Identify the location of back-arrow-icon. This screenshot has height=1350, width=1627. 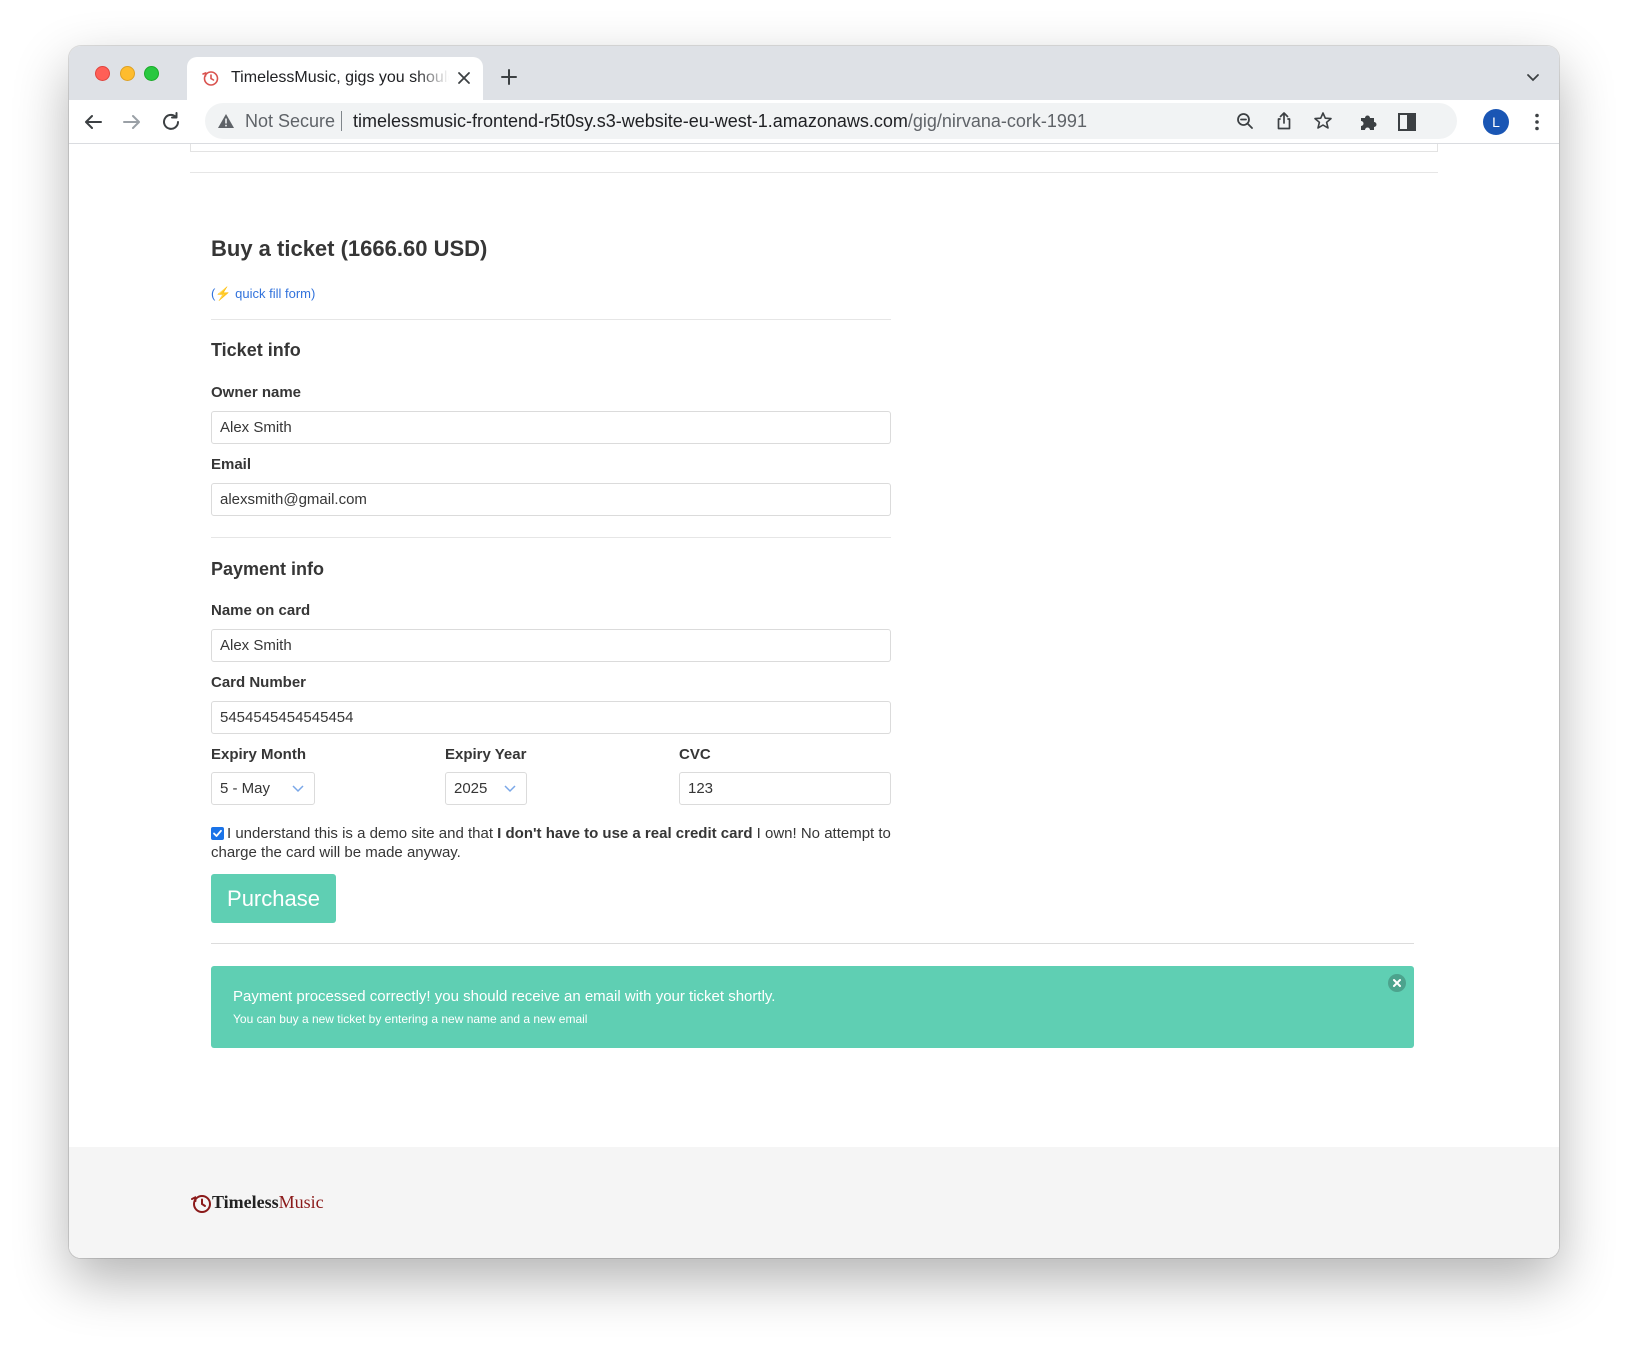
(93, 122).